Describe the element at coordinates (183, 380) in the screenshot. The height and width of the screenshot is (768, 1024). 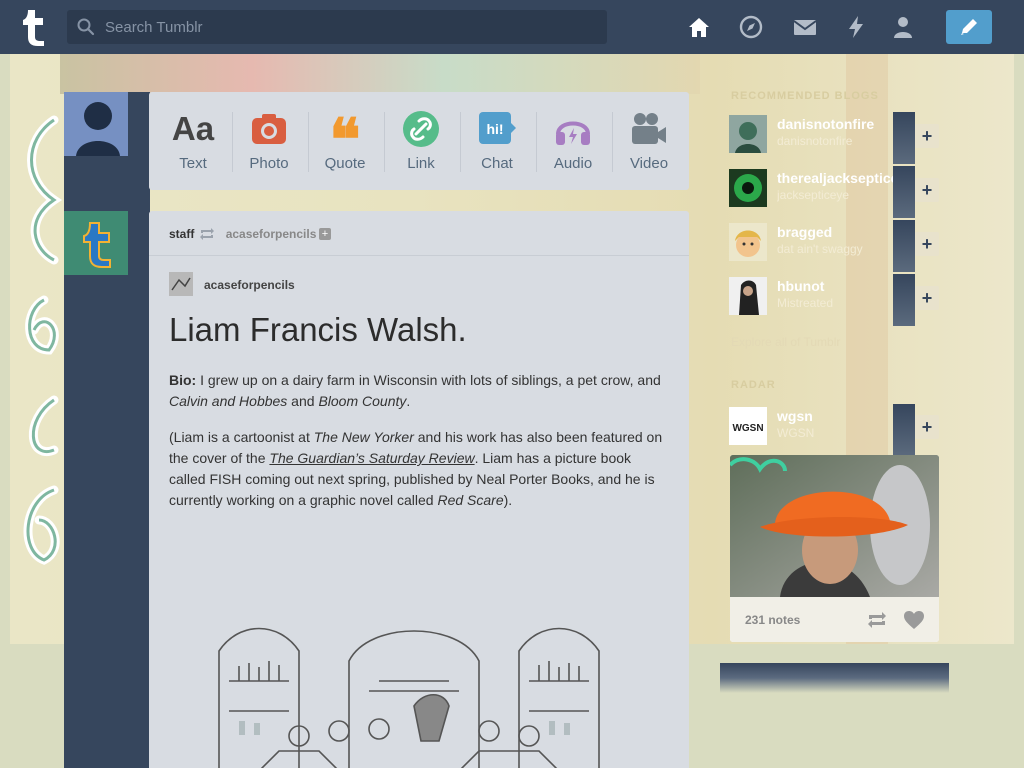
I see `bio-label: Bio:` at that location.